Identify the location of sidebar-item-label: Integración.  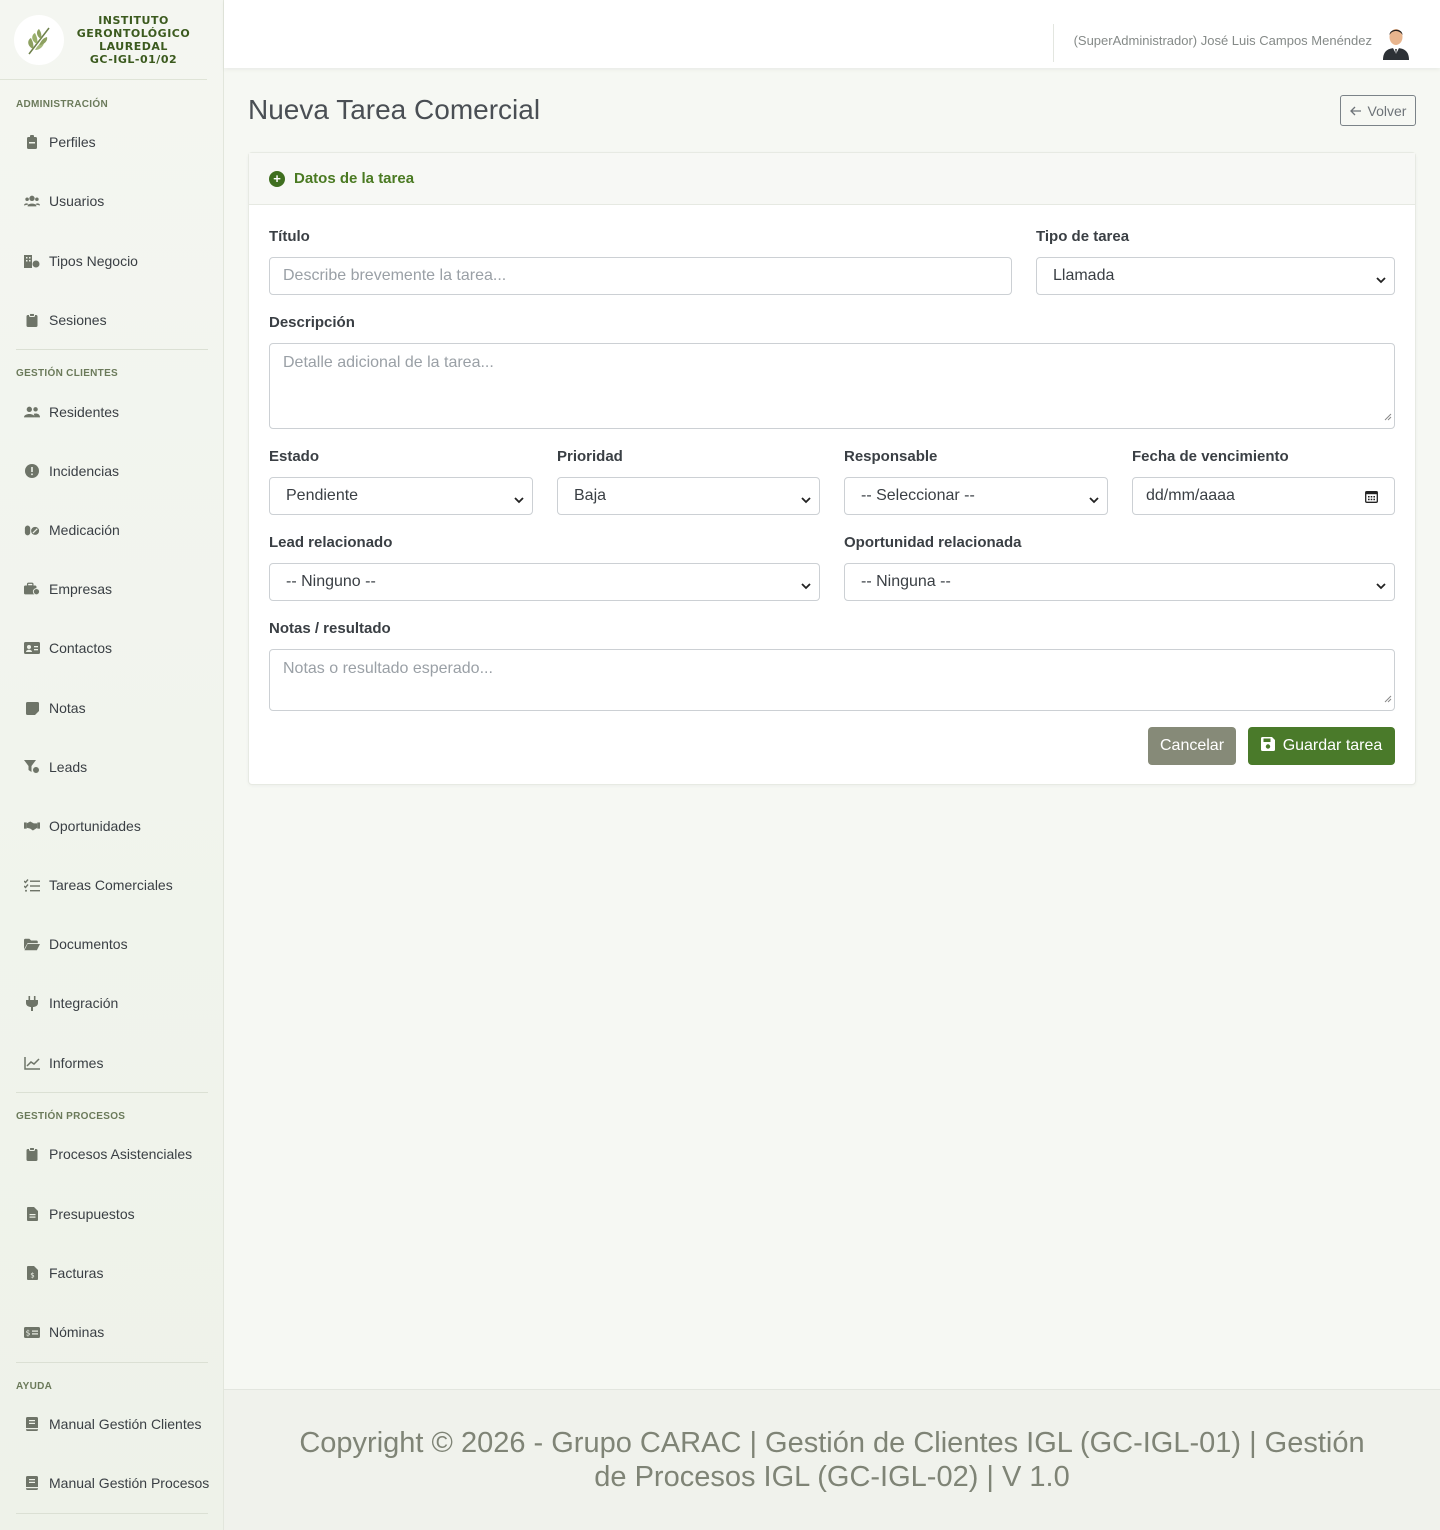
(84, 1003).